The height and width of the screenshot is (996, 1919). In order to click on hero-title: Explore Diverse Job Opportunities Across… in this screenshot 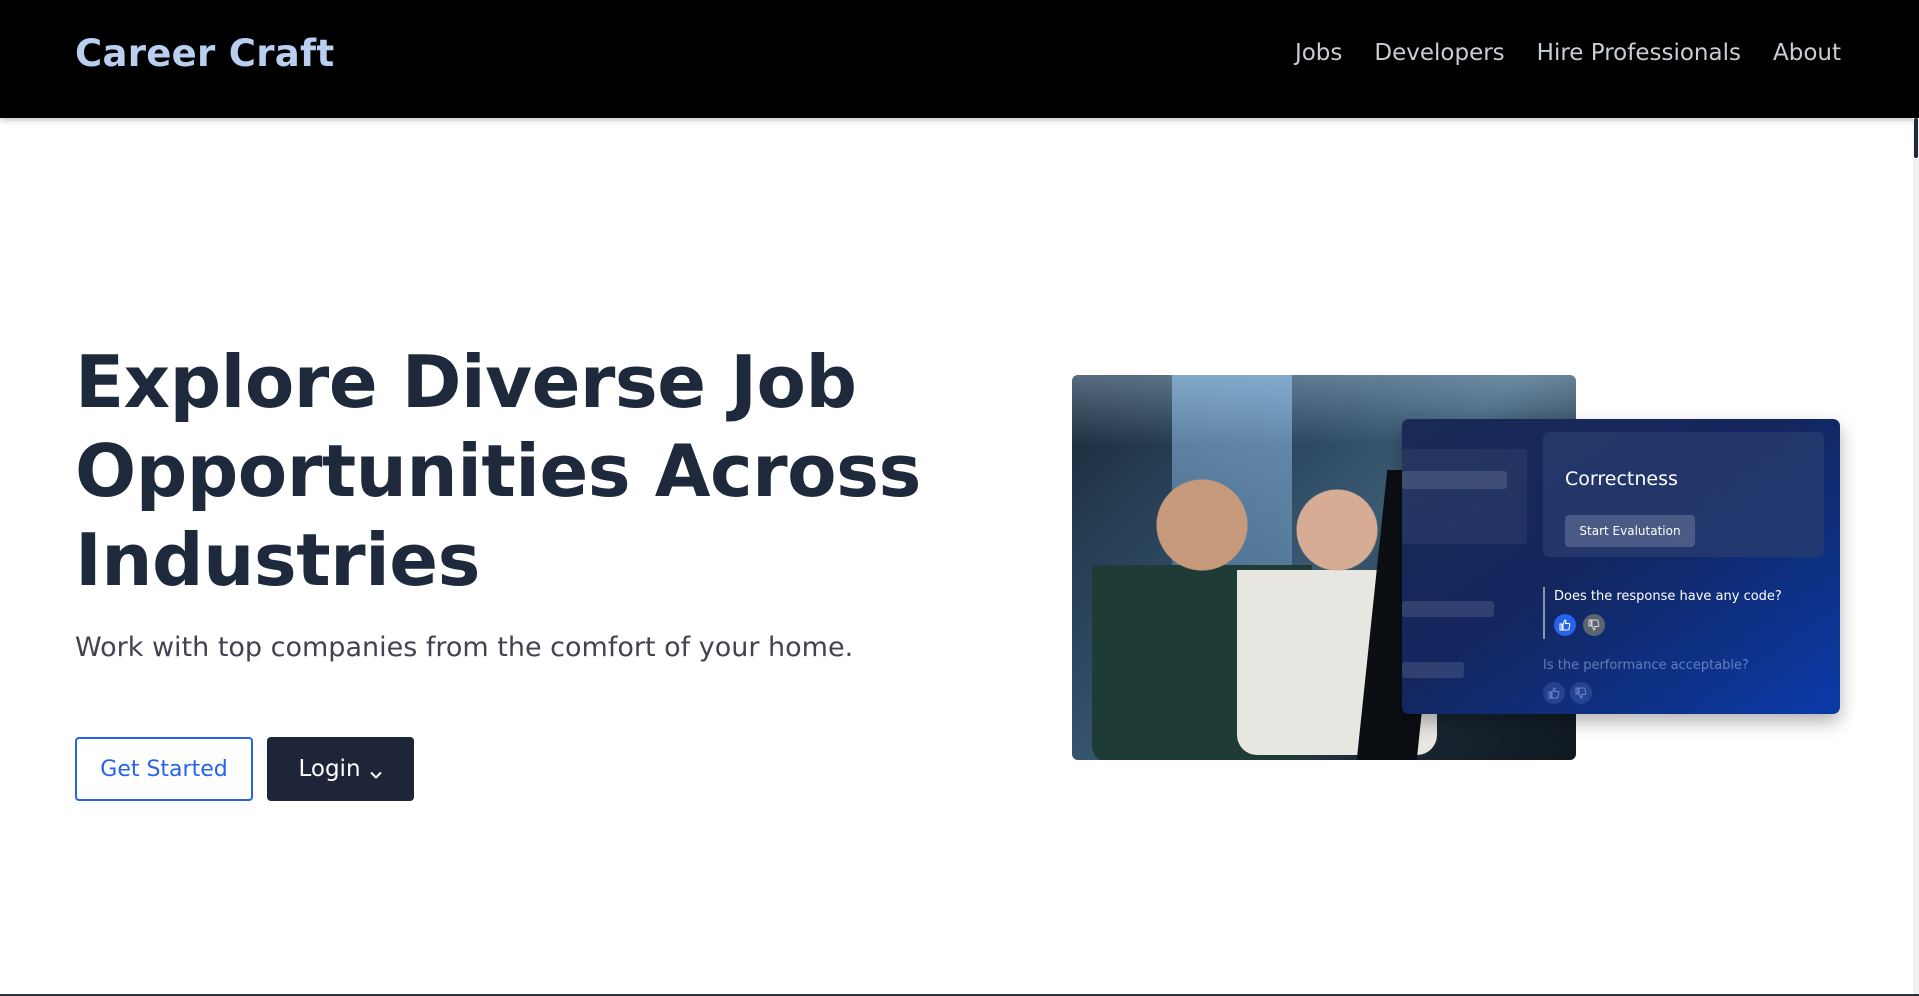, I will do `click(498, 471)`.